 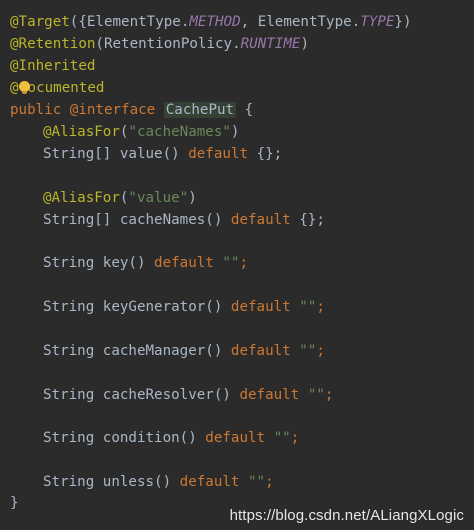 What do you see at coordinates (300, 22) in the screenshot?
I see `code-token: , ElementType.` at bounding box center [300, 22].